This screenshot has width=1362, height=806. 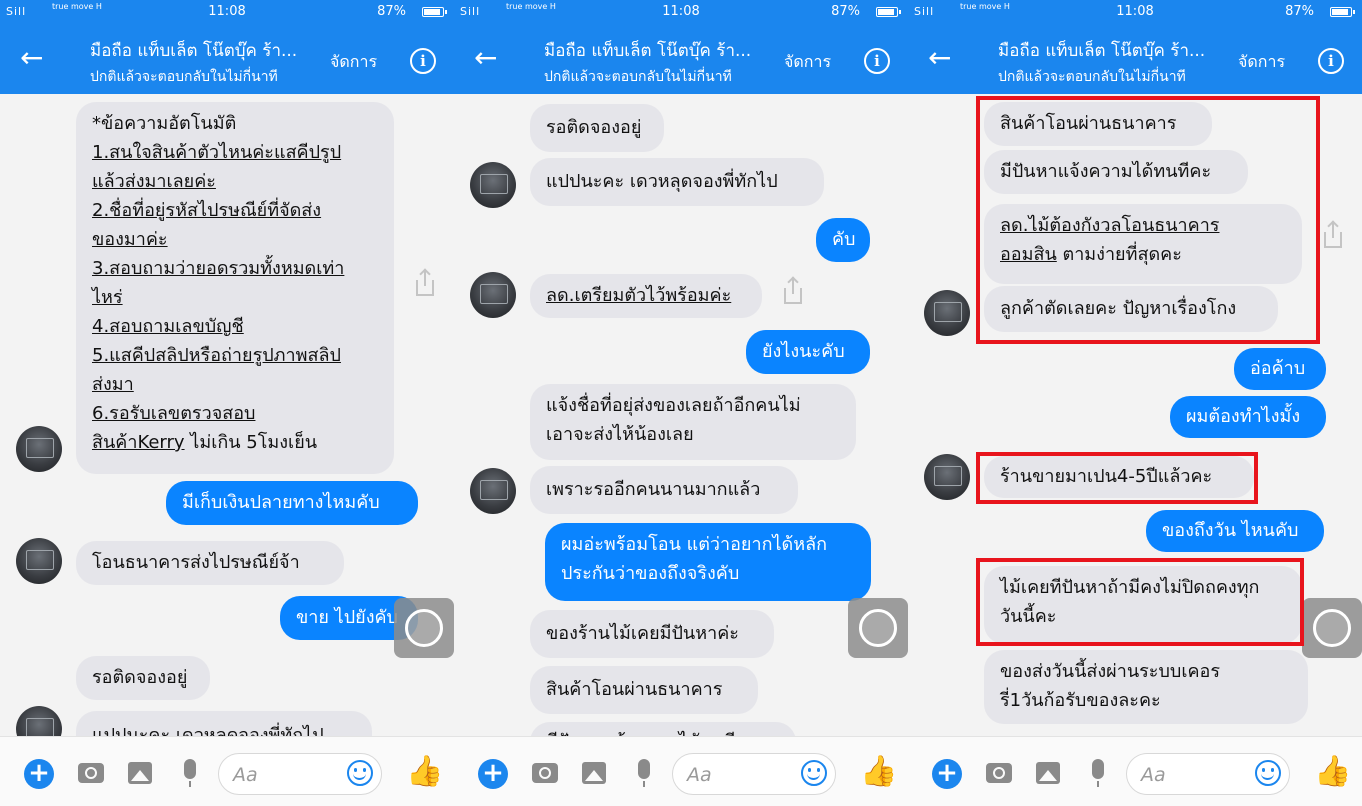 I want to click on underlined-text: สินค้าKerry, so click(x=138, y=442).